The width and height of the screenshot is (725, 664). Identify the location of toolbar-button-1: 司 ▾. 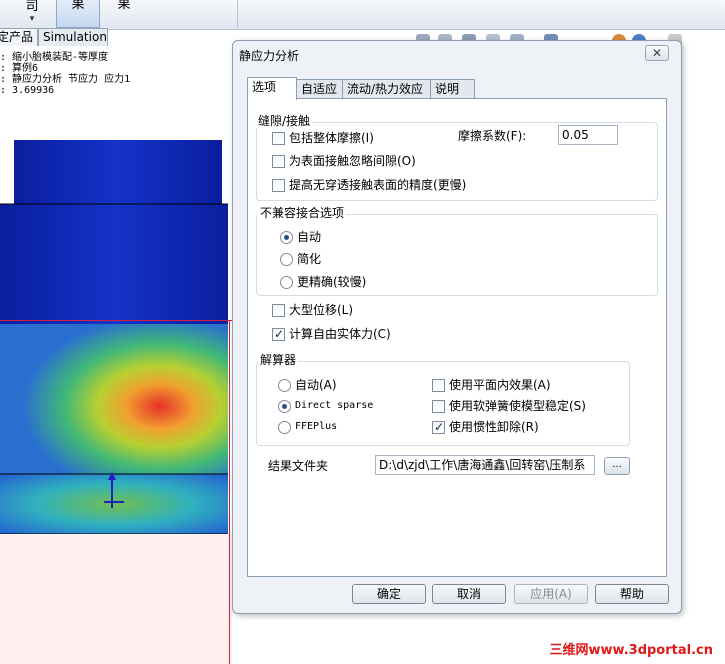
(32, 14).